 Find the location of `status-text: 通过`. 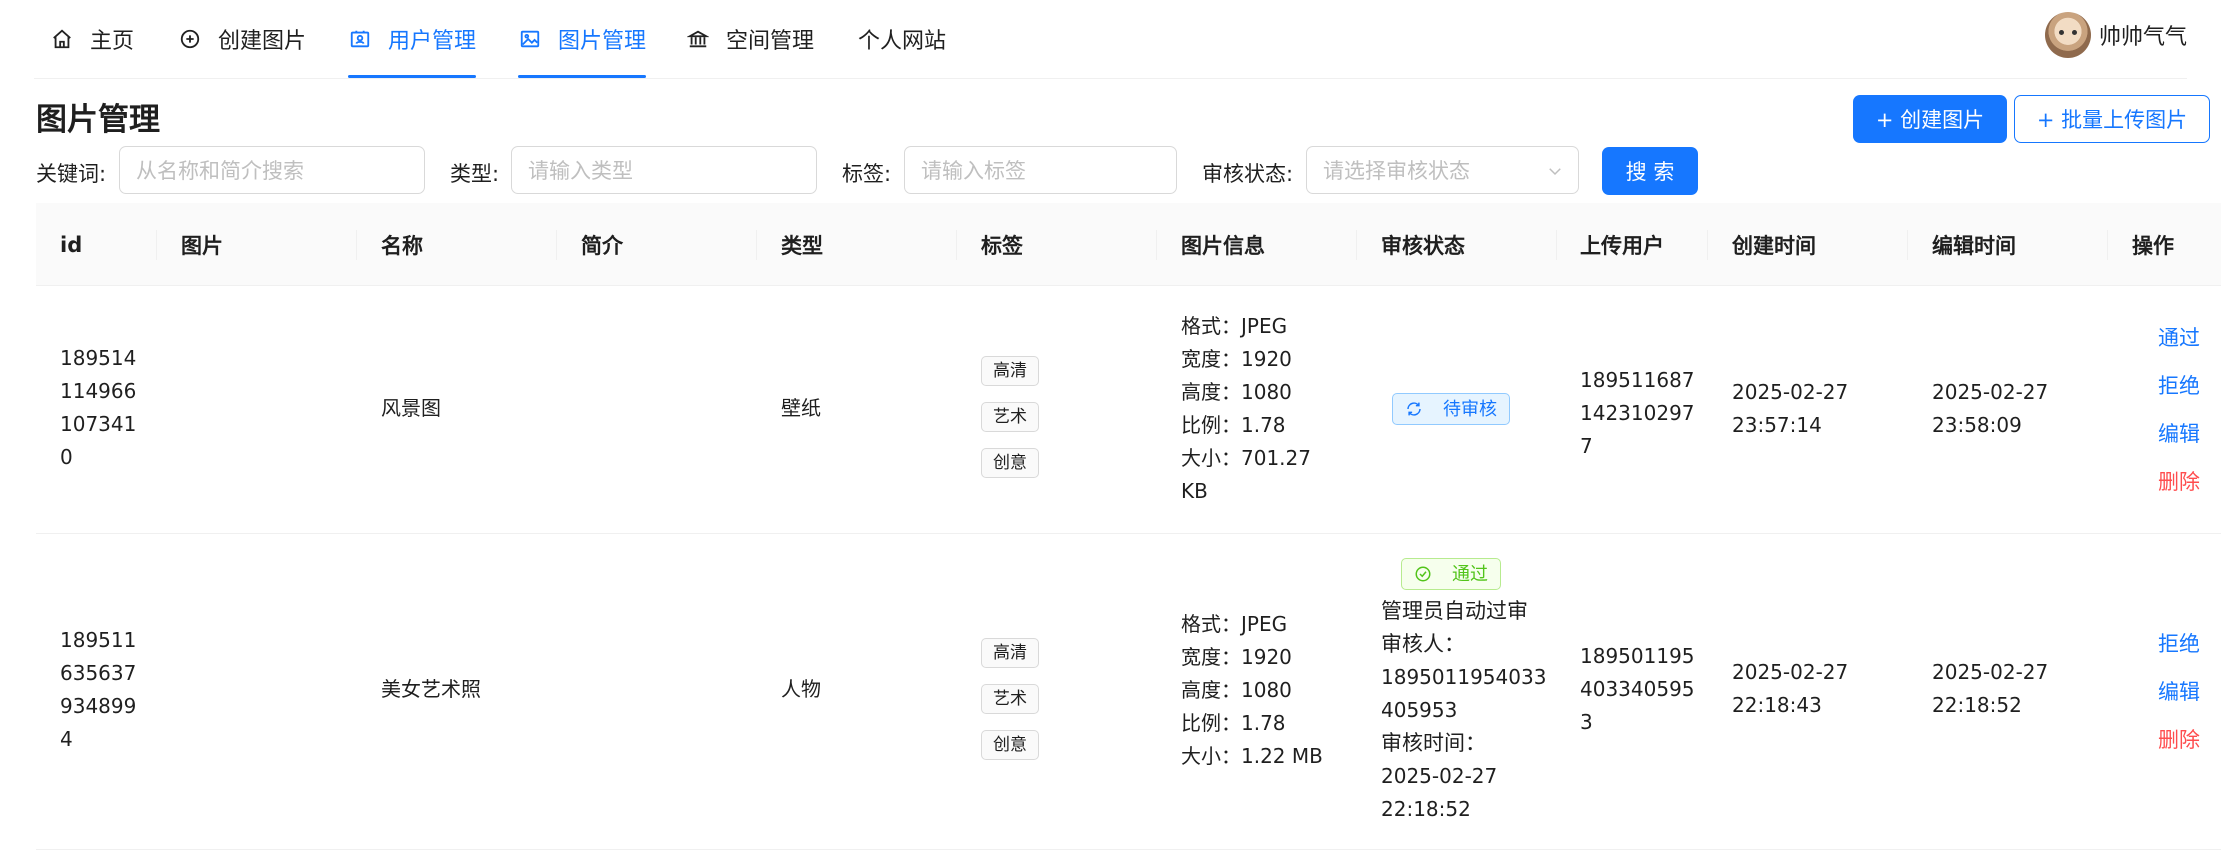

status-text: 通过 is located at coordinates (1470, 574).